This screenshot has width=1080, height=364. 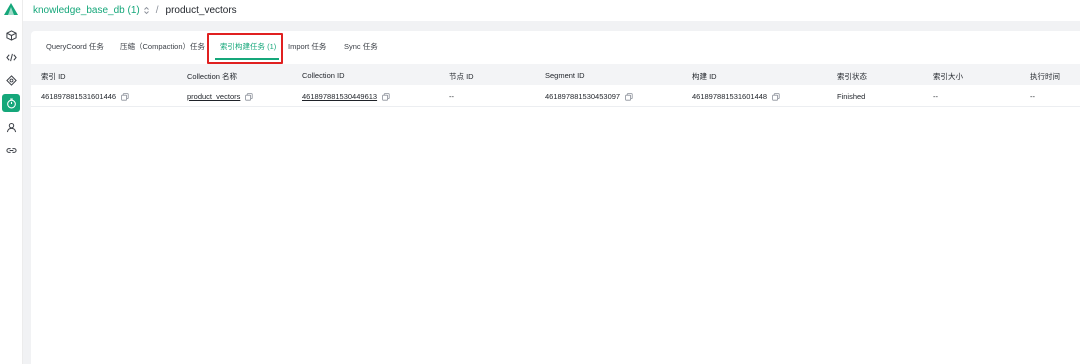 What do you see at coordinates (852, 76) in the screenshot?
I see `header-index-status: 索引状态` at bounding box center [852, 76].